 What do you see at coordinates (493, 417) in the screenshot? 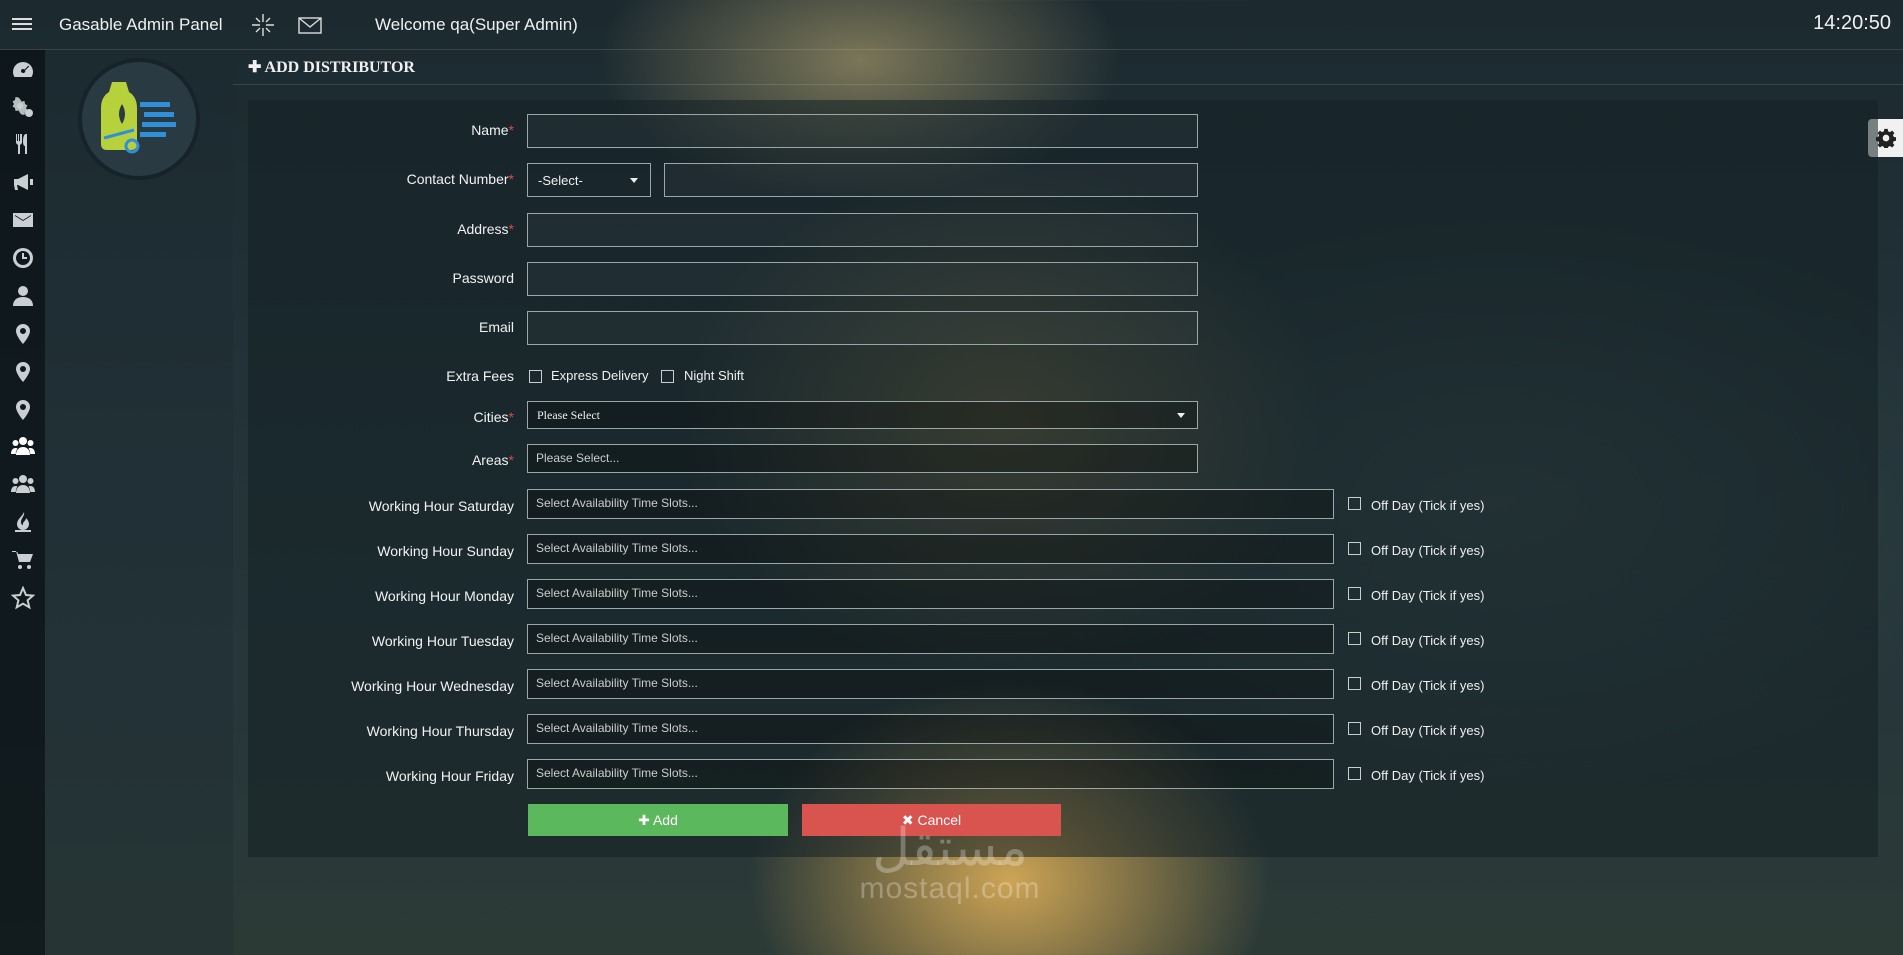
I see `cities-label: Cities*` at bounding box center [493, 417].